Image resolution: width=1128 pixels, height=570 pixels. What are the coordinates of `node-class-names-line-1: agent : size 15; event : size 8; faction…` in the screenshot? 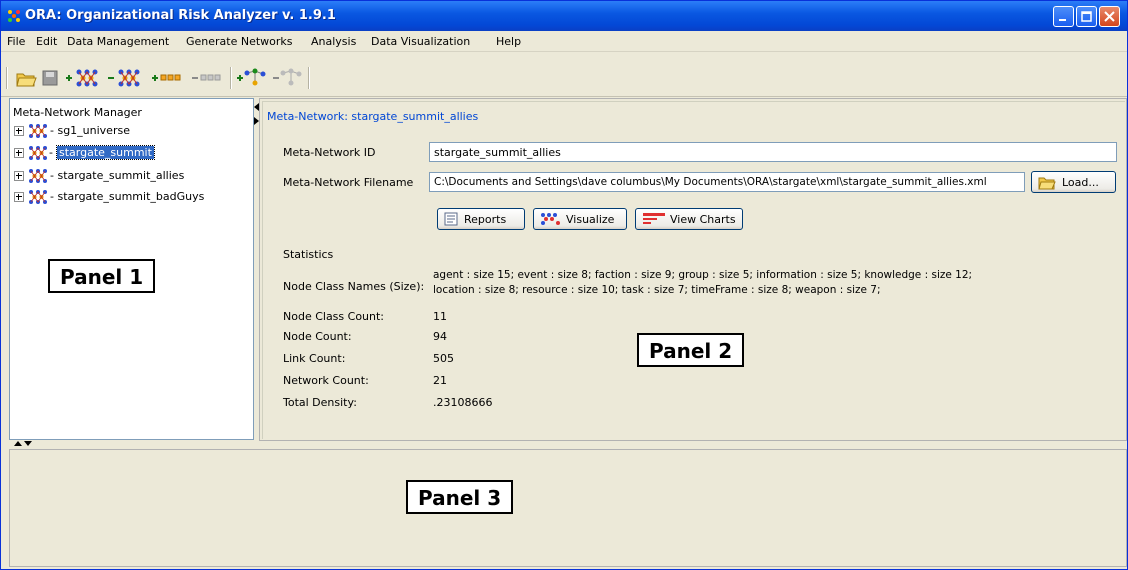 It's located at (703, 275).